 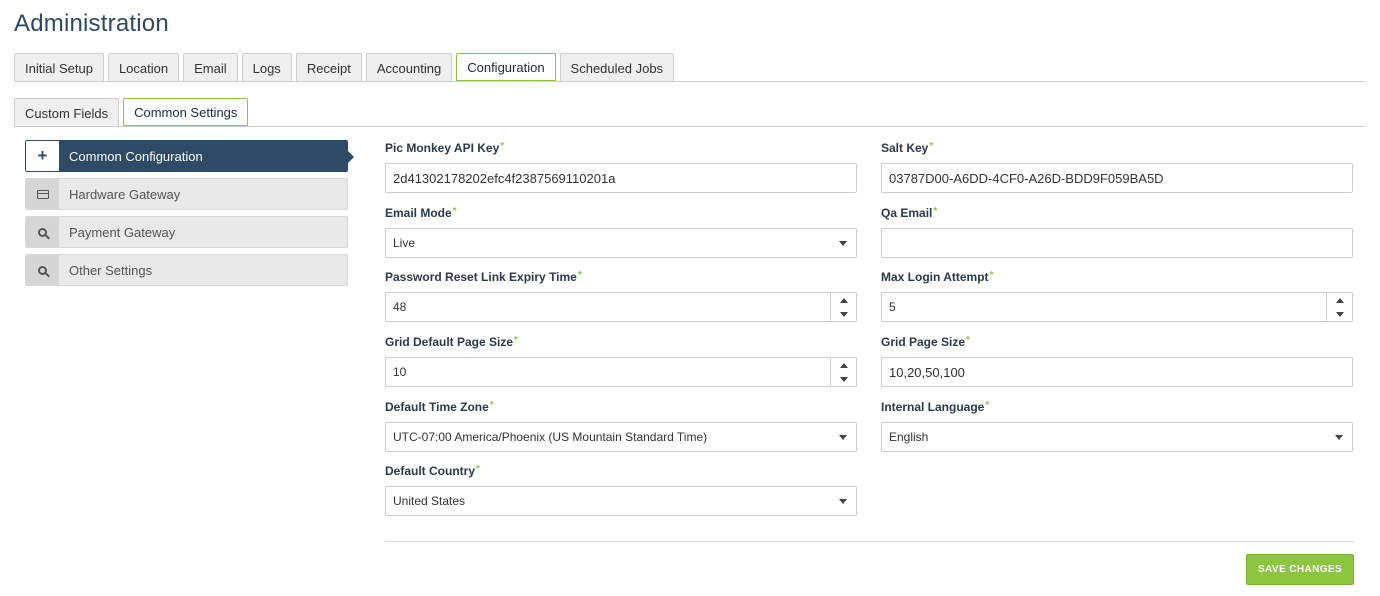 What do you see at coordinates (400, 307) in the screenshot?
I see `password-reset-expiry-value: 48` at bounding box center [400, 307].